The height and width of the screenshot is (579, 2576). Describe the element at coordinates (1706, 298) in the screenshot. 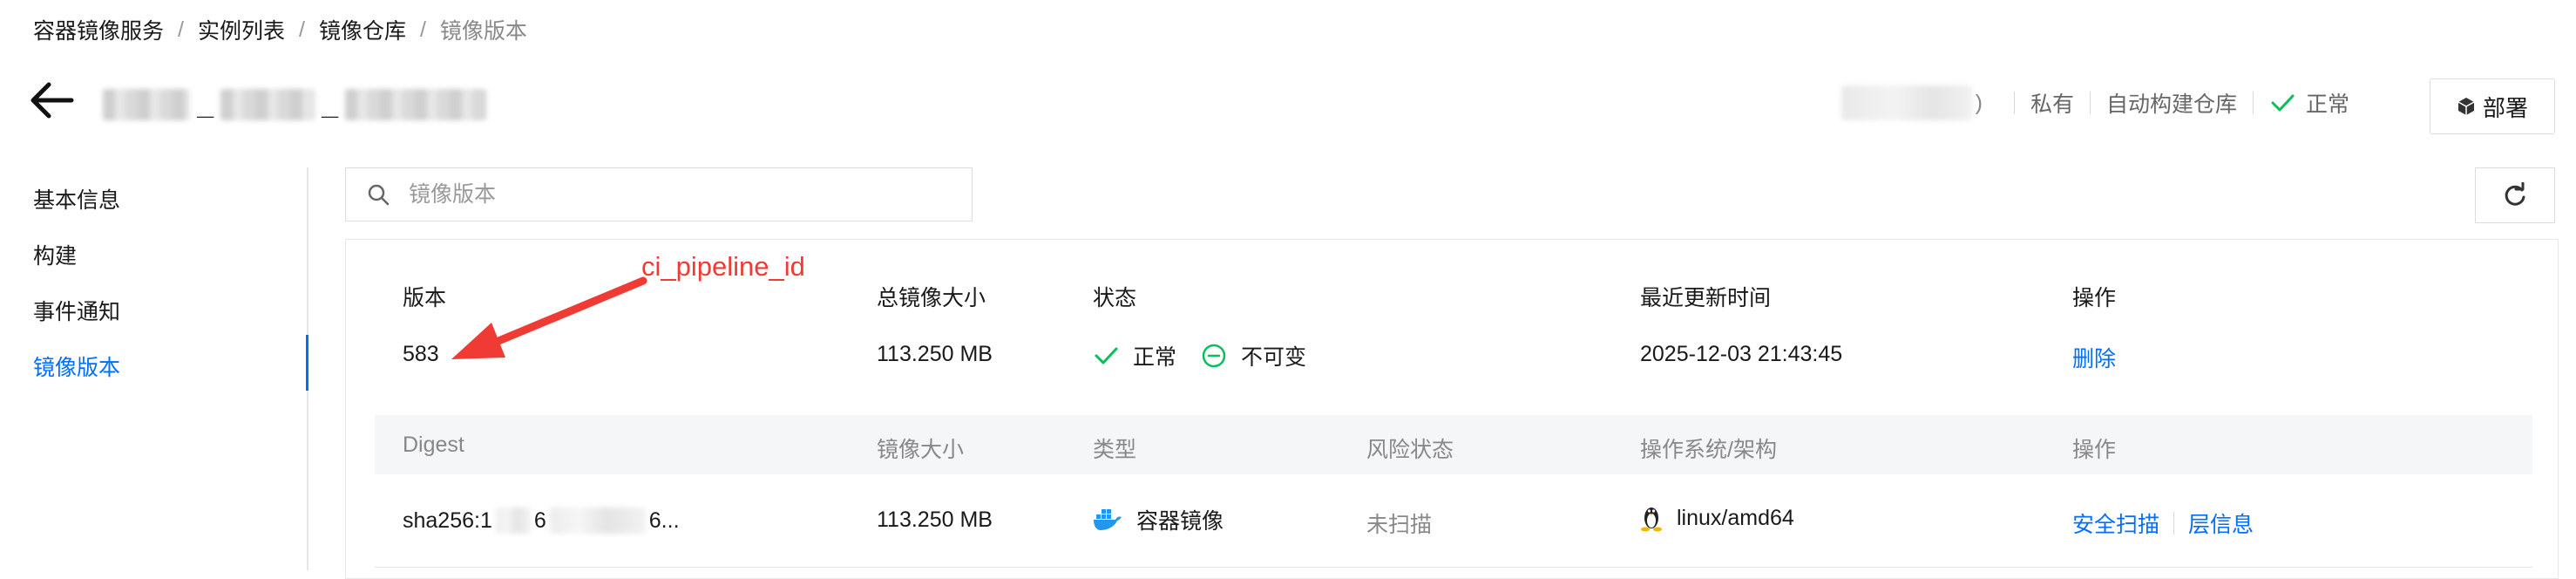

I see `col-header-updated: 最近更新时间` at that location.